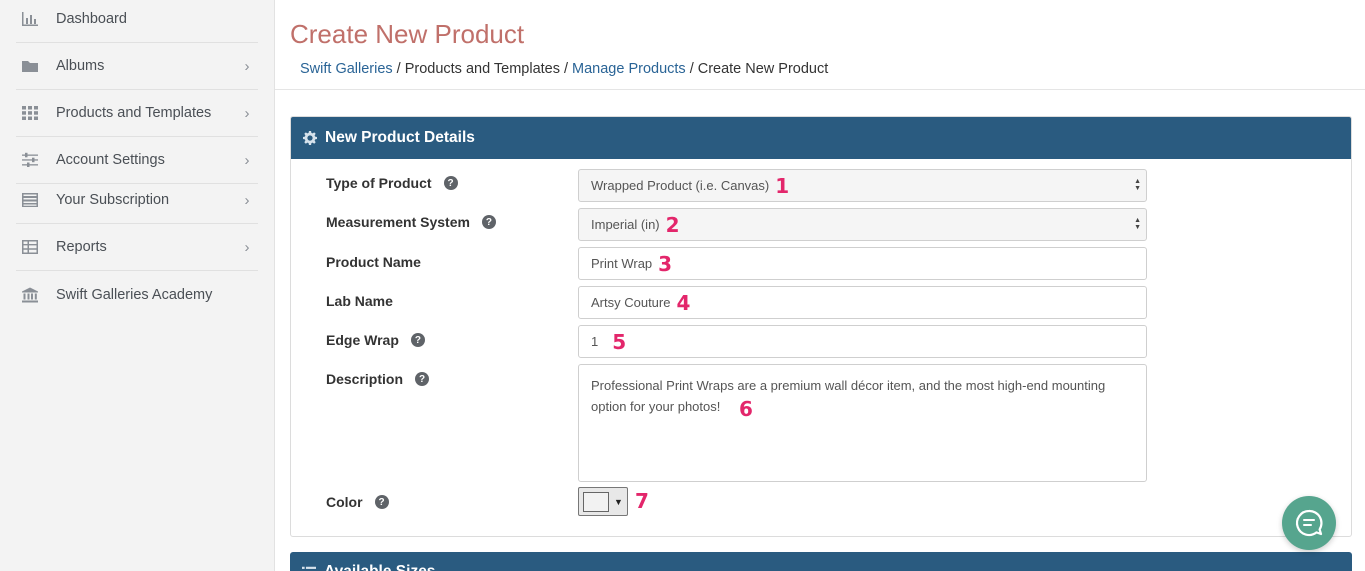  I want to click on breadcrumb-section: Products and Templates, so click(482, 69).